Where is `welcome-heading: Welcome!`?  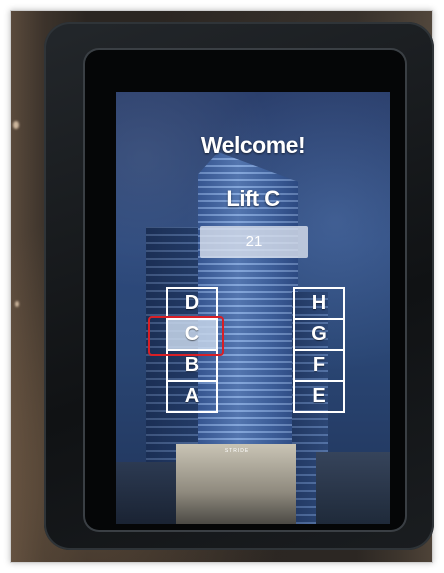 welcome-heading: Welcome! is located at coordinates (253, 145).